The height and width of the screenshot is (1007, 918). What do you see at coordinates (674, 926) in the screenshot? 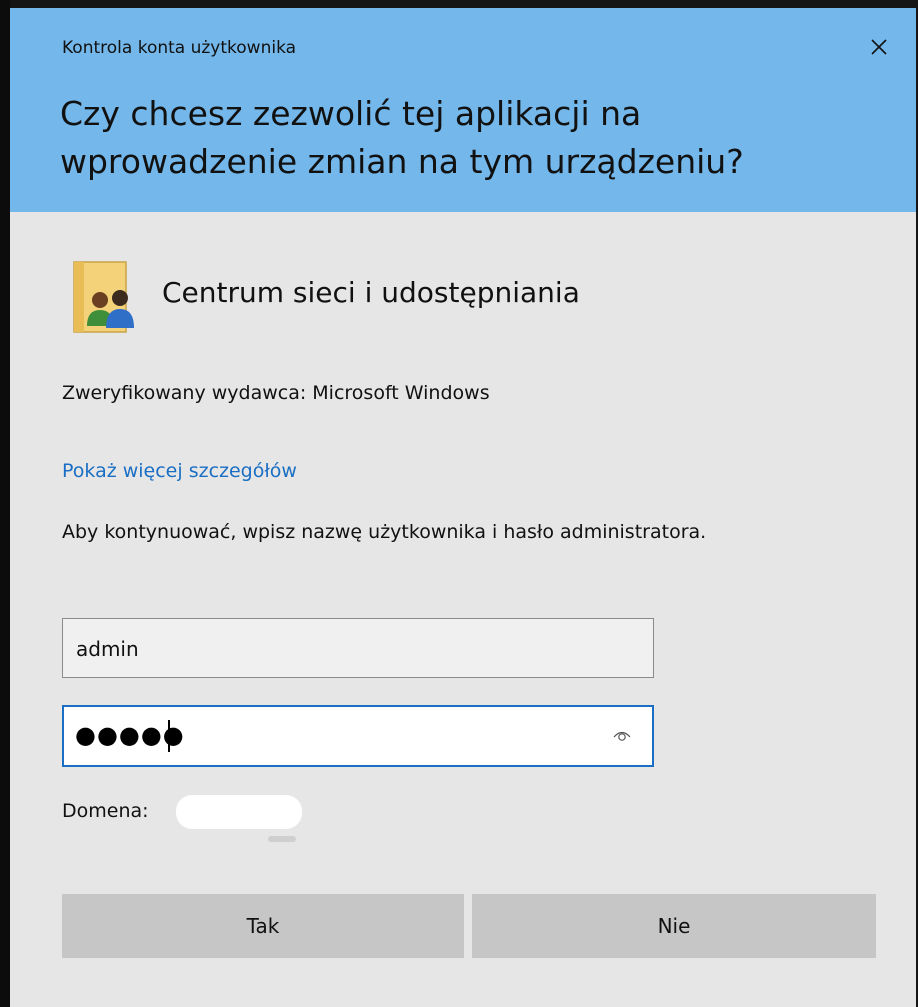
I see `no-button: Nie` at bounding box center [674, 926].